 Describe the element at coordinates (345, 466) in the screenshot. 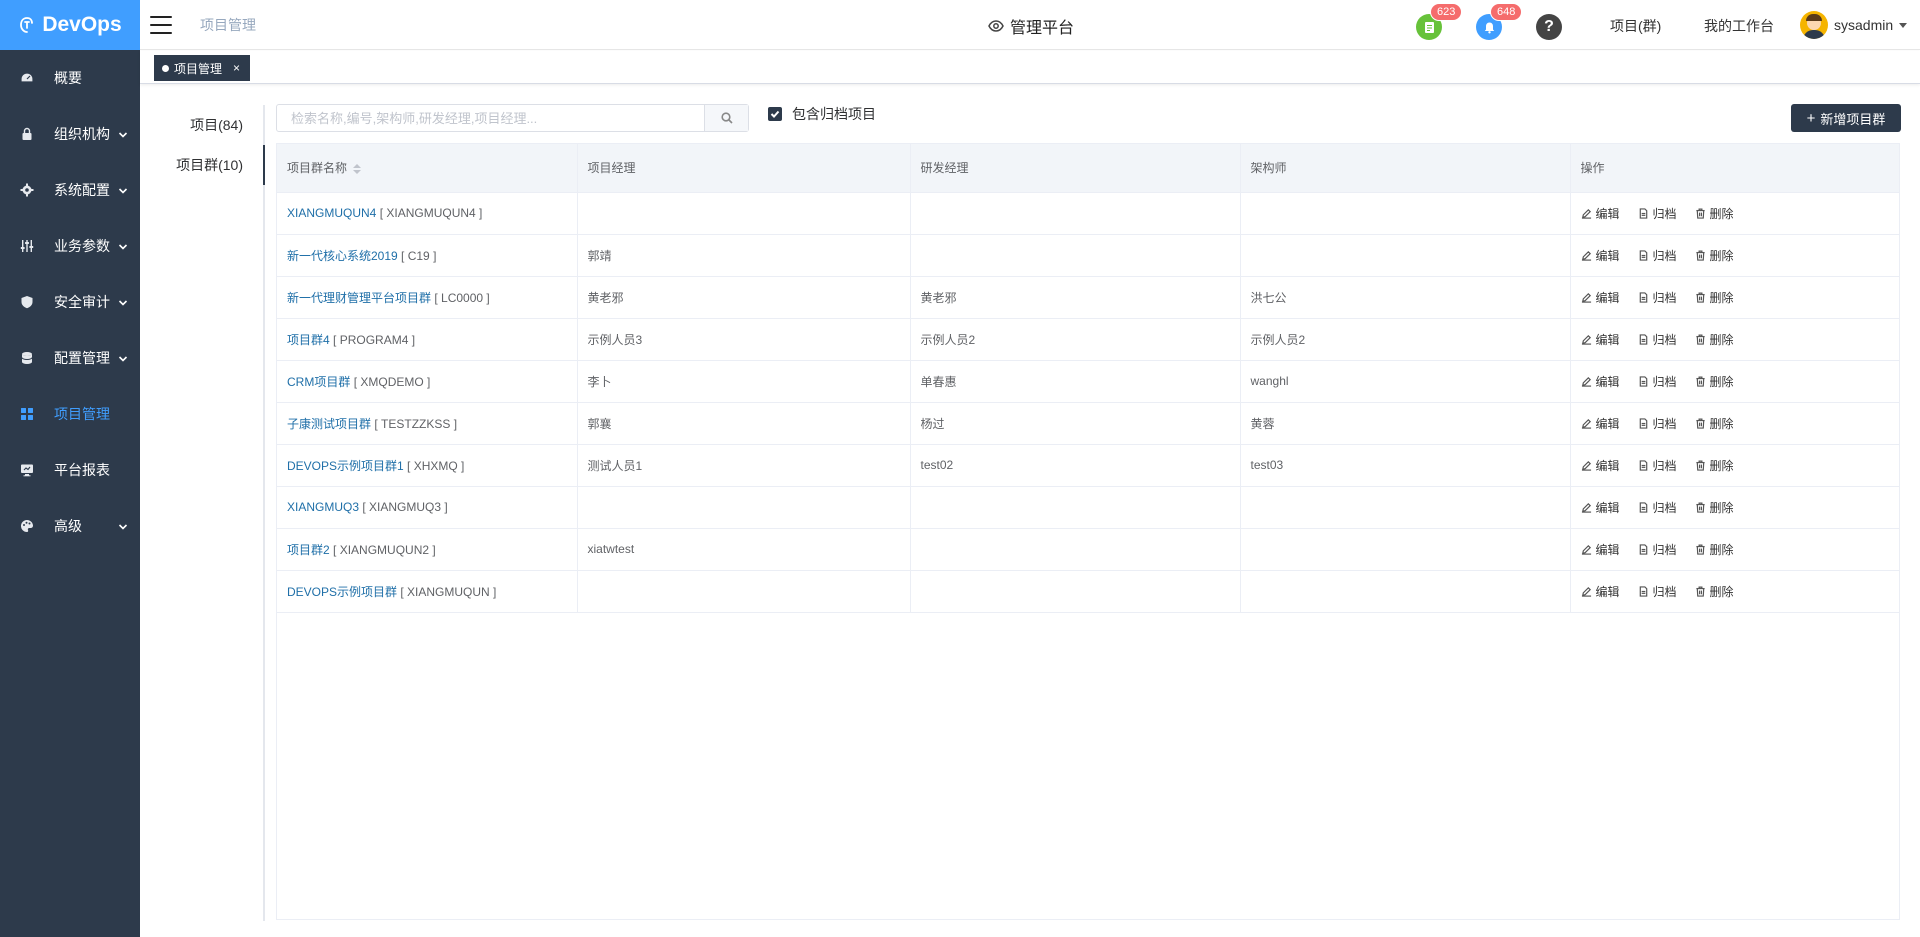

I see `group-name-link: DEVOPS示例项目群1` at that location.